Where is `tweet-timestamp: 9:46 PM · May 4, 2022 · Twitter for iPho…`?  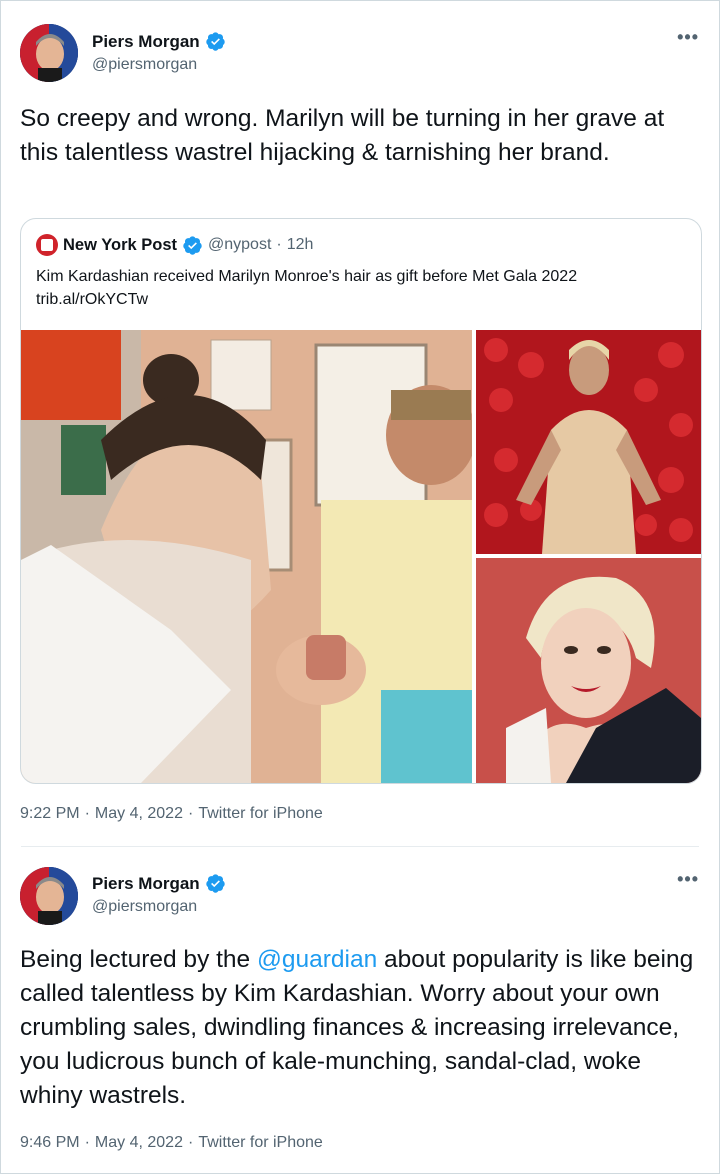 tweet-timestamp: 9:46 PM · May 4, 2022 · Twitter for iPho… is located at coordinates (171, 1143).